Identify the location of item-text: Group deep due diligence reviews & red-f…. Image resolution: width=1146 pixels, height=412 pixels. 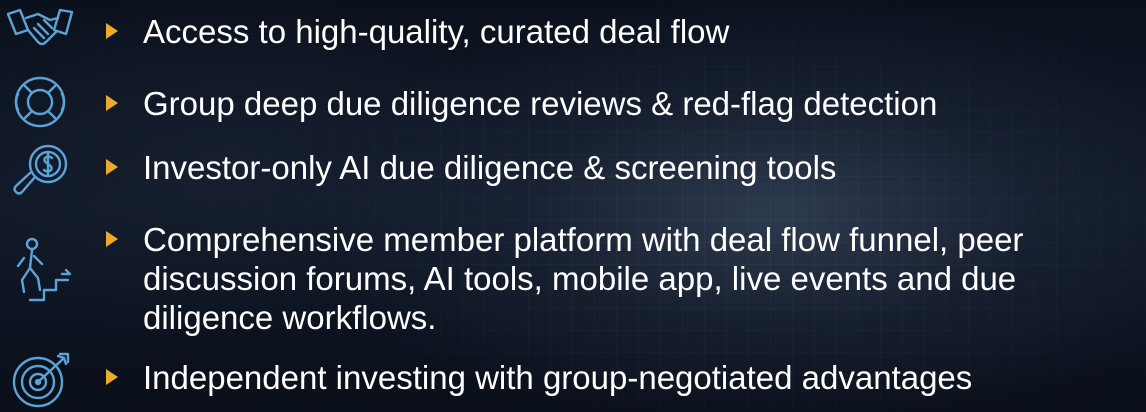
(540, 103).